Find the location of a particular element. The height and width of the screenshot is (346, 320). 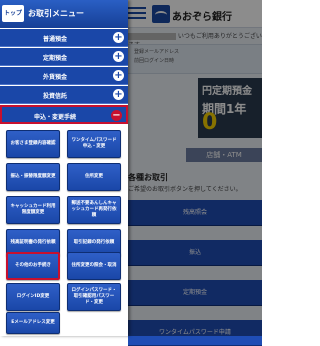

category-label: 外貨預金 is located at coordinates (54, 77).